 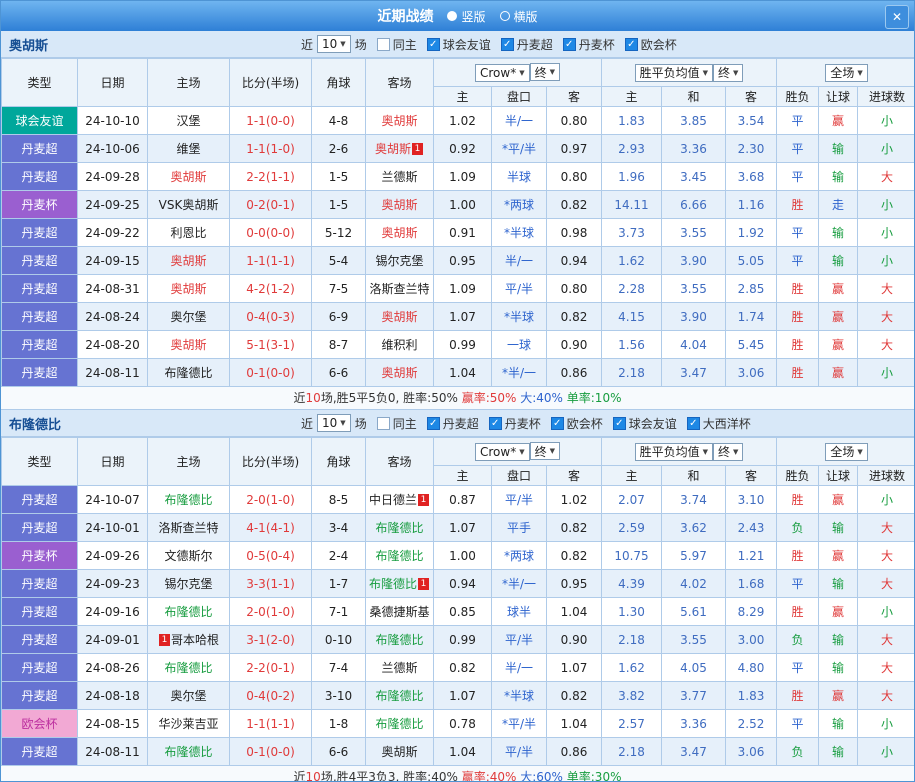 I want to click on team-name-text: 布隆德比, so click(x=188, y=752).